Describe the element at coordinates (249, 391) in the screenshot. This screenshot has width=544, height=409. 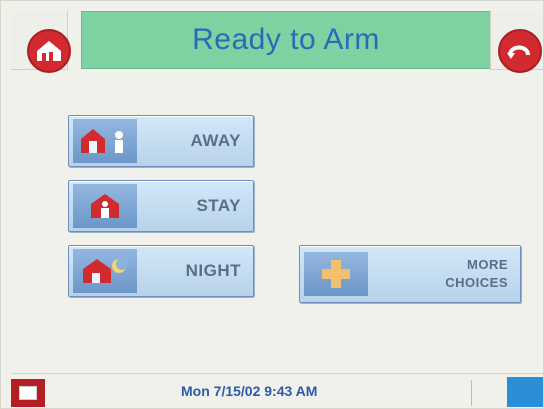
I see `datetime-display: Mon 7/15/02 9:43 AM` at that location.